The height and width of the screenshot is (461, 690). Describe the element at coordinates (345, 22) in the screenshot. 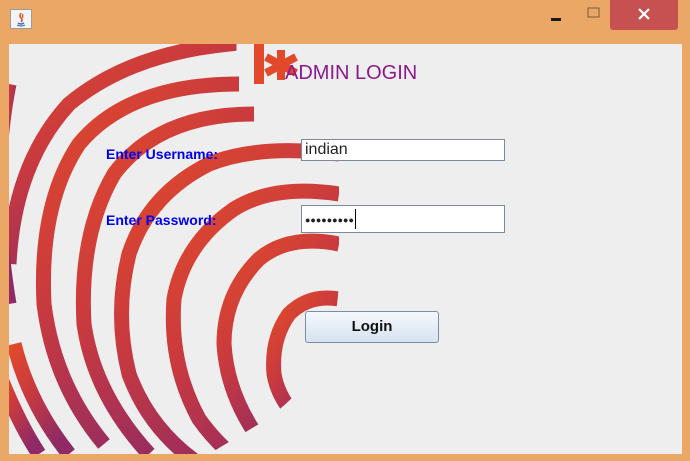

I see `title-bar` at that location.